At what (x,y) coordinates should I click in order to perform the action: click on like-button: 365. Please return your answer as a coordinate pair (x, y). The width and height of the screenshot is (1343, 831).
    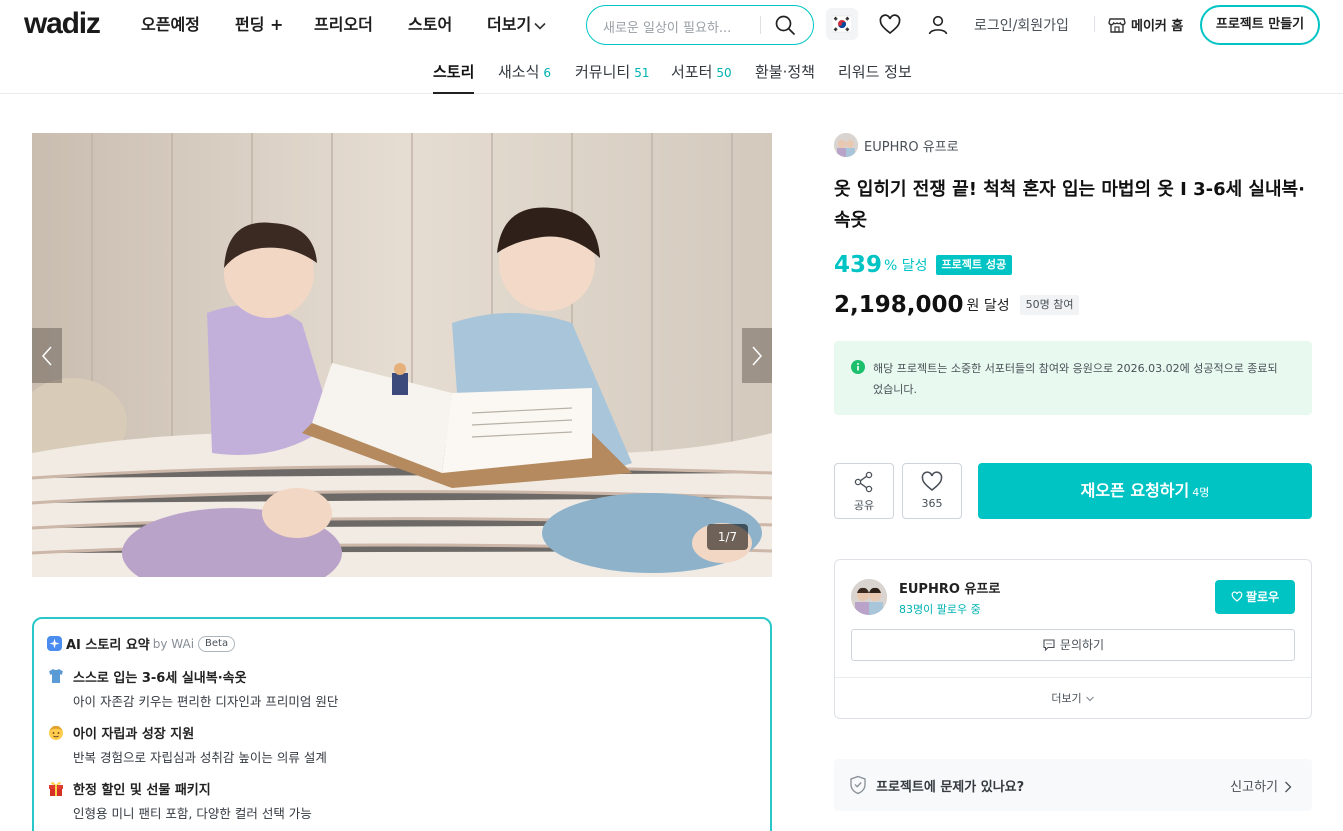
    Looking at the image, I should click on (932, 491).